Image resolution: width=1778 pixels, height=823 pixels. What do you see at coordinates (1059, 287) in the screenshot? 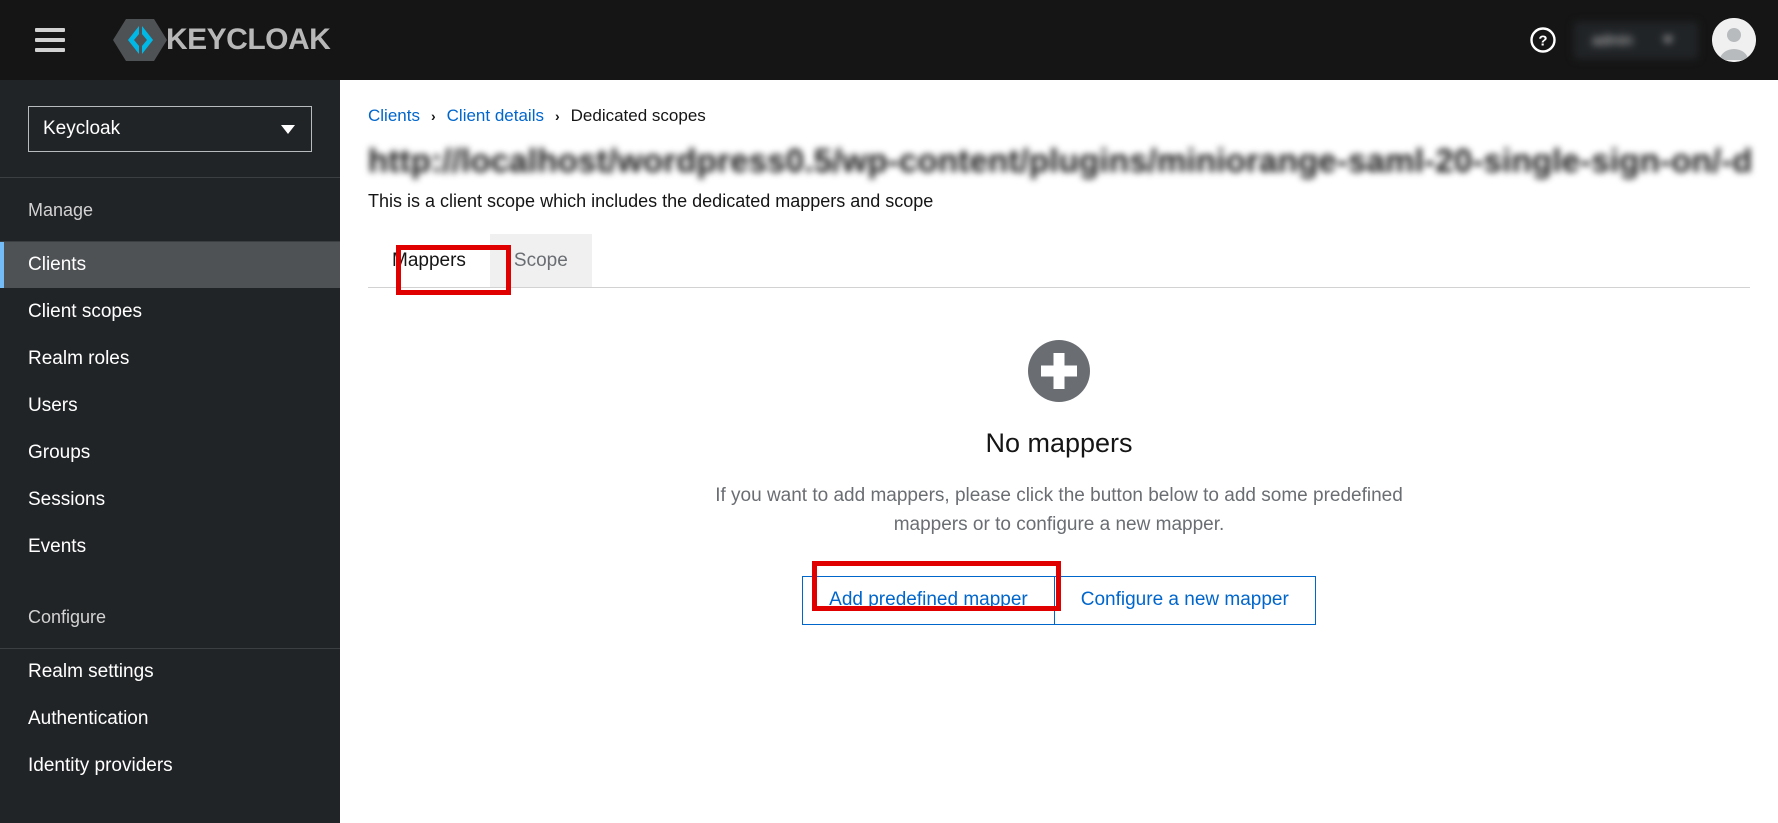
I see `tab-underline` at bounding box center [1059, 287].